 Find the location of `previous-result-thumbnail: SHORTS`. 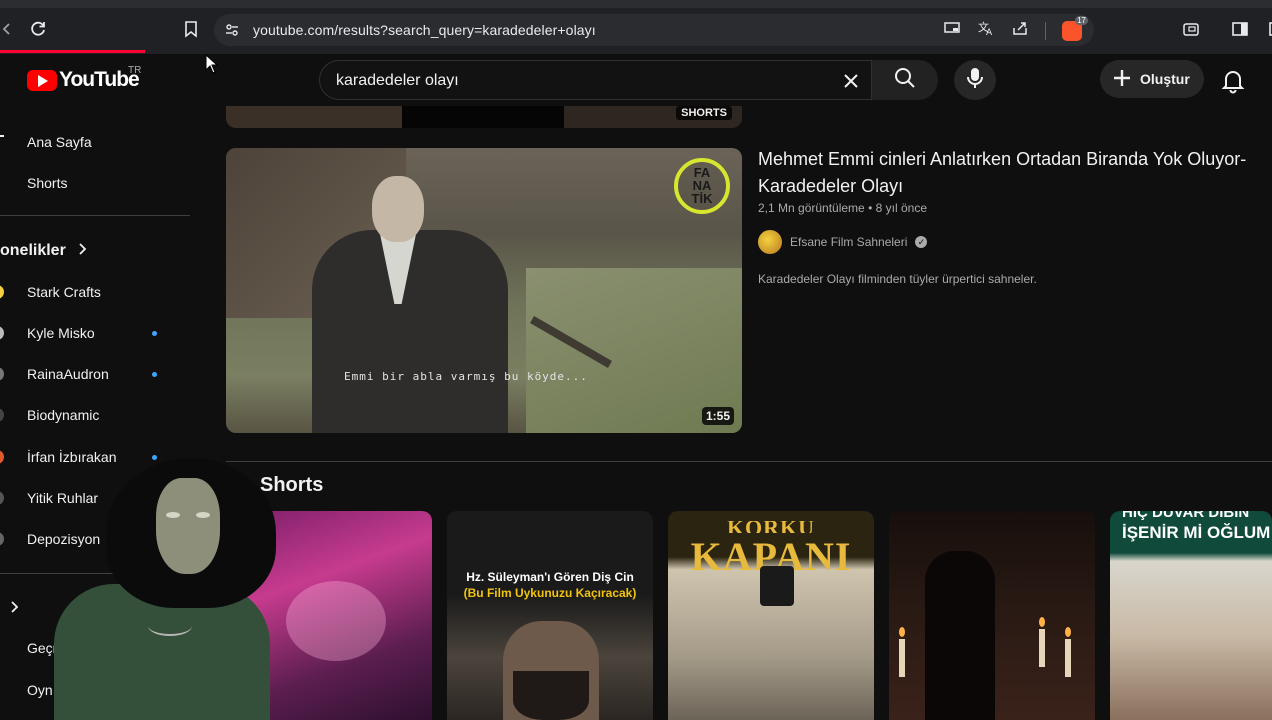

previous-result-thumbnail: SHORTS is located at coordinates (484, 117).